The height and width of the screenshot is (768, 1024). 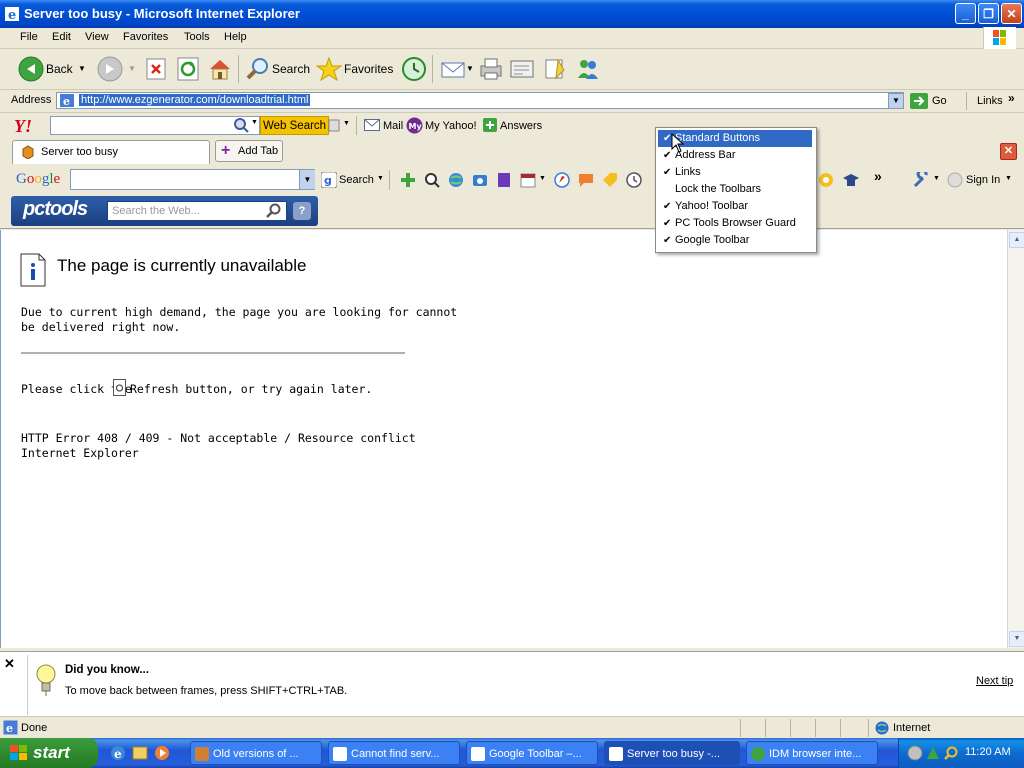 What do you see at coordinates (1016, 240) in the screenshot?
I see `scroll-up-icon: ▲` at bounding box center [1016, 240].